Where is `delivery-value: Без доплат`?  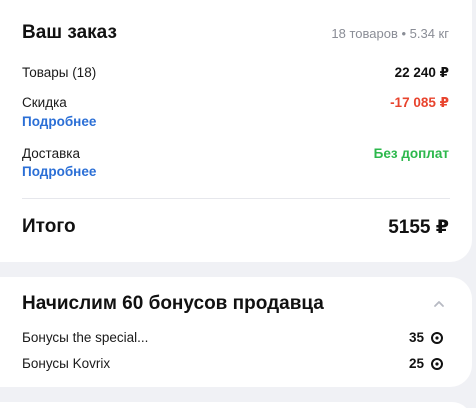
delivery-value: Без доплат is located at coordinates (411, 153).